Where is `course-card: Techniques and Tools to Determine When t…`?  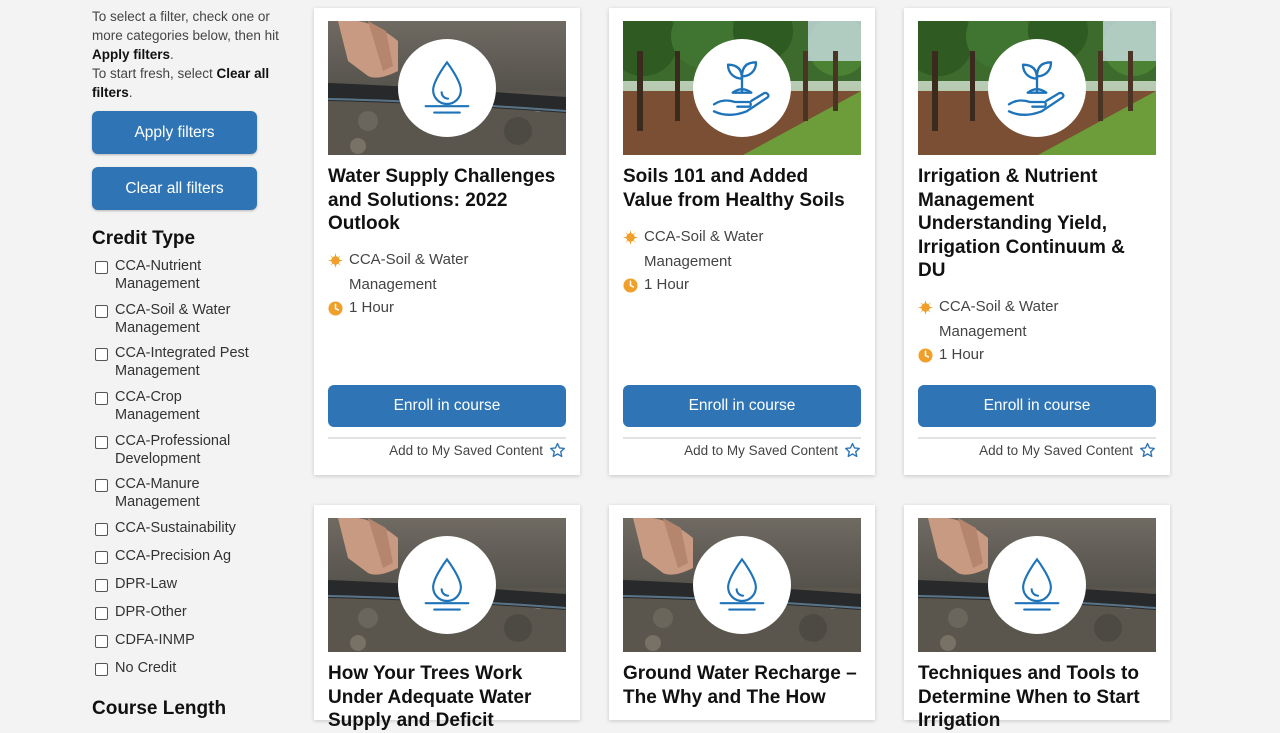
course-card: Techniques and Tools to Determine When t… is located at coordinates (1037, 618).